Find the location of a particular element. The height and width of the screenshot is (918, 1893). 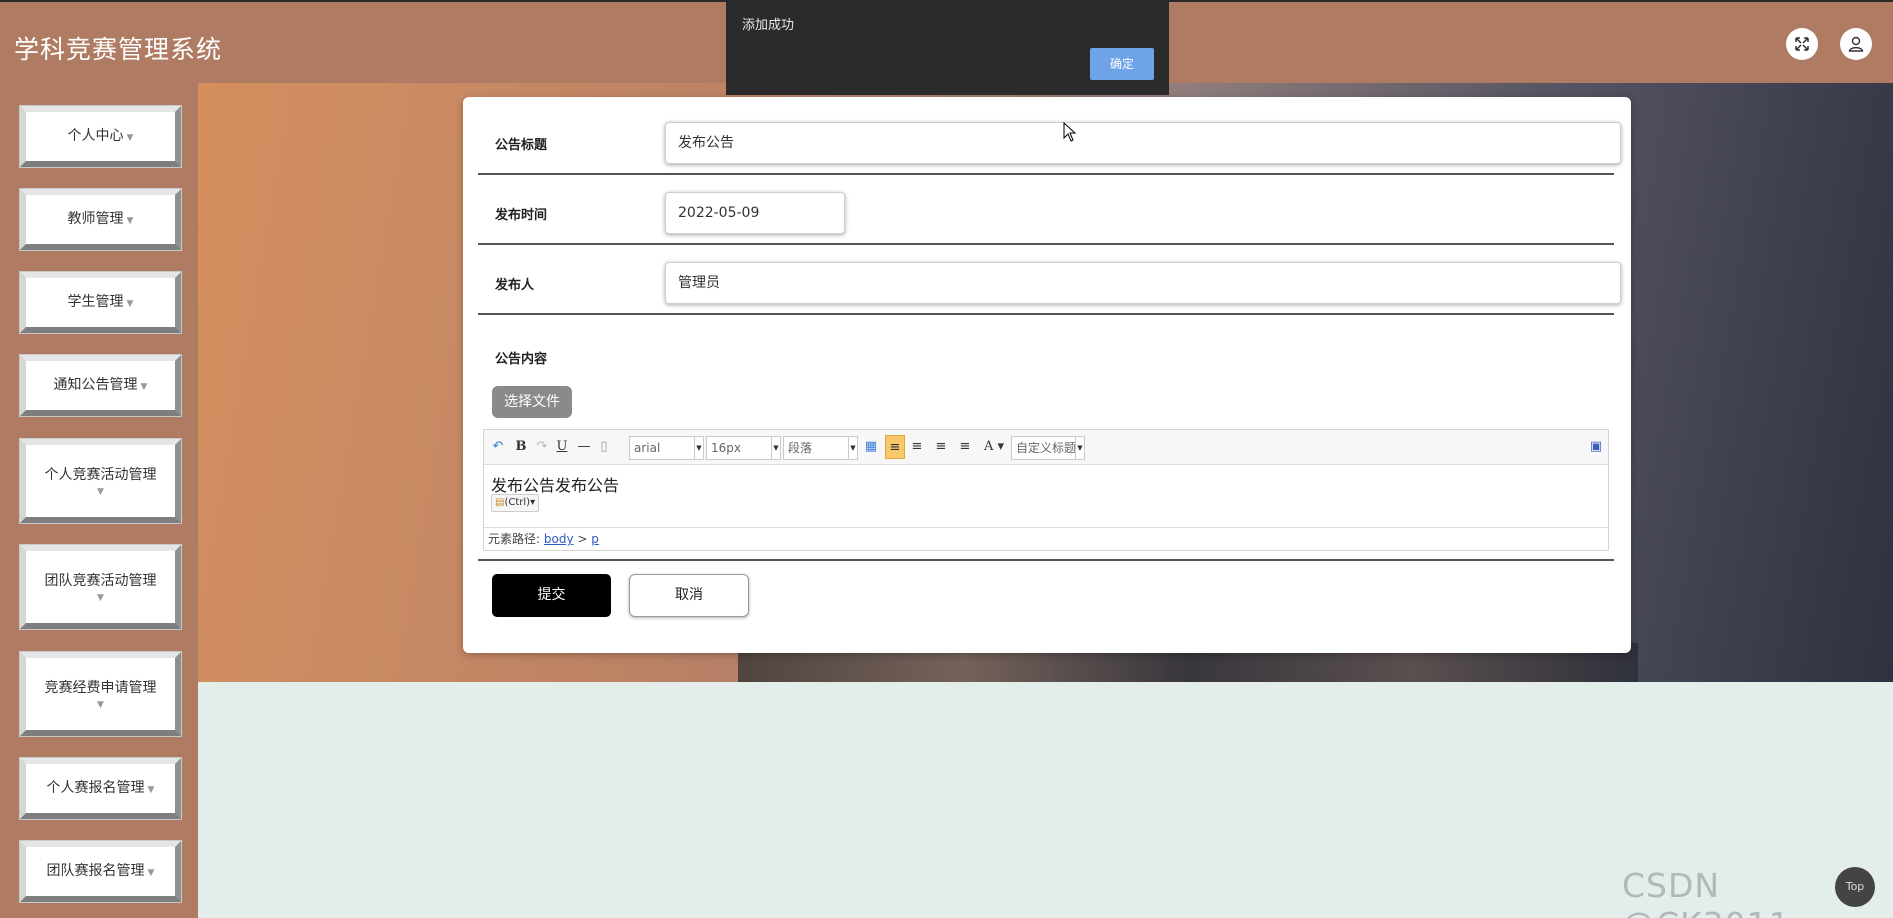

sidebar-item-team-signup: 团队赛报名管理 ▼ is located at coordinates (100, 871).